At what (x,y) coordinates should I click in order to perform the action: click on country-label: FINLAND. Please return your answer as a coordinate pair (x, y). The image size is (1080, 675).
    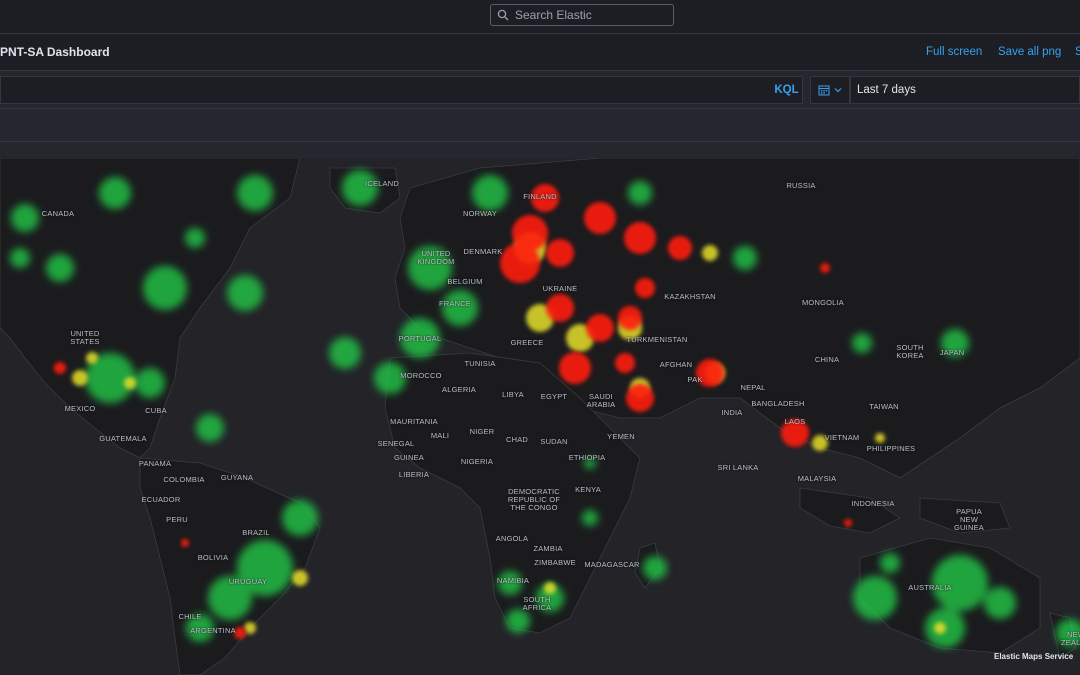
    Looking at the image, I should click on (540, 196).